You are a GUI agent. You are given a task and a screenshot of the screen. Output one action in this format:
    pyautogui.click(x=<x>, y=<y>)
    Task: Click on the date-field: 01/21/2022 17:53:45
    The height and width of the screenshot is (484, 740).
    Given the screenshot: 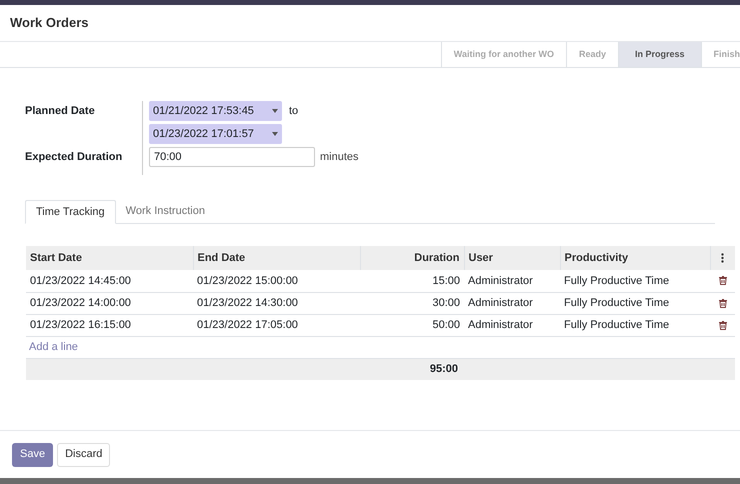 What is the action you would take?
    pyautogui.click(x=215, y=111)
    